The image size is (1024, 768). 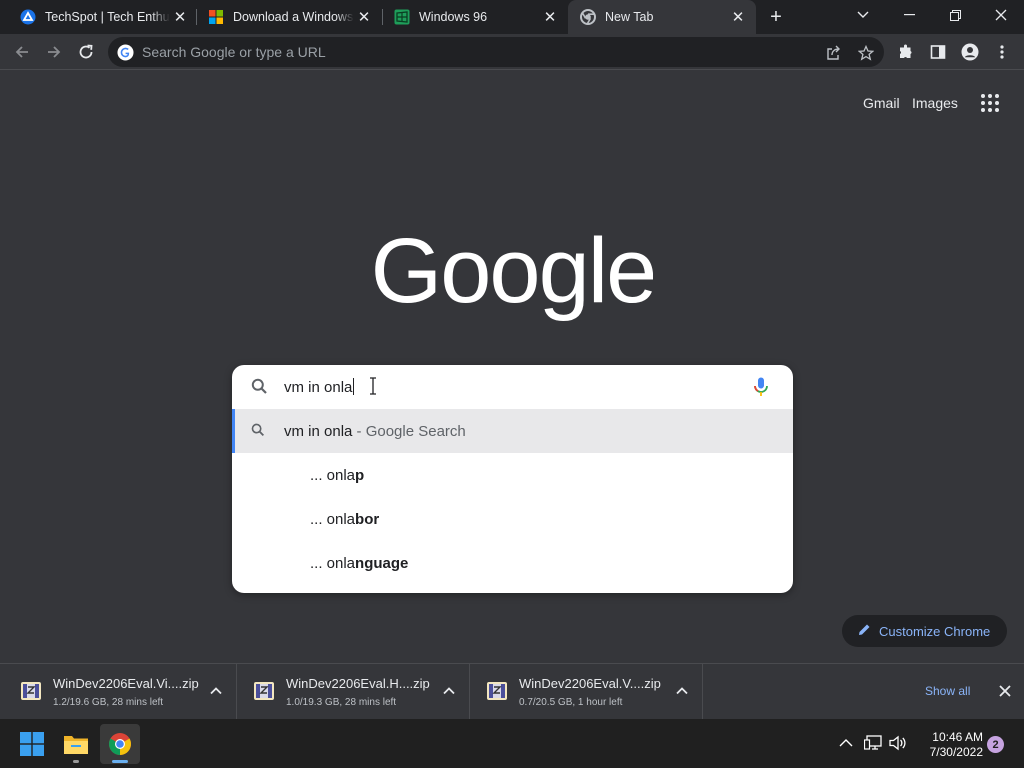 I want to click on suggestion-text: vm in onla - Google Search, so click(x=375, y=431).